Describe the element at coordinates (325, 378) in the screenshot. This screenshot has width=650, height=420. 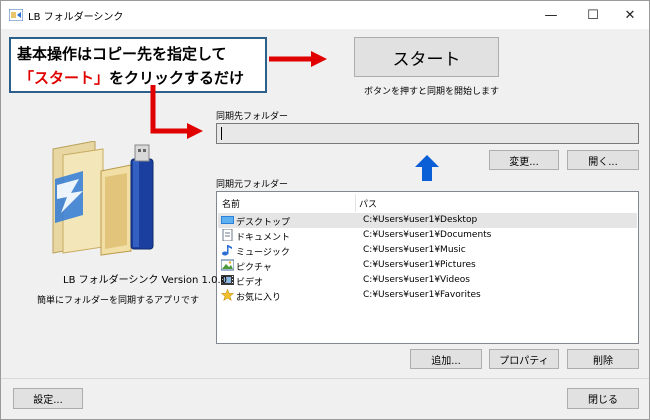
I see `divider` at that location.